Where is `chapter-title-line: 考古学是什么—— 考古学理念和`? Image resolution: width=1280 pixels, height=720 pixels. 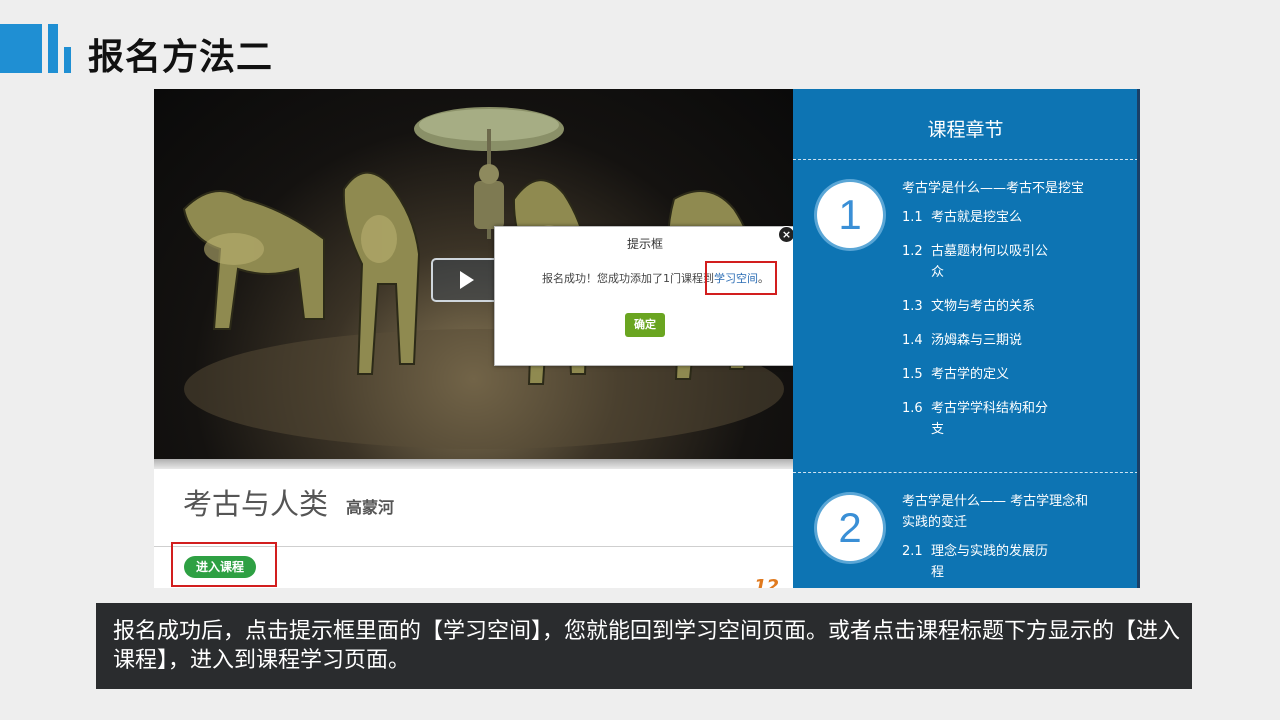 chapter-title-line: 考古学是什么—— 考古学理念和 is located at coordinates (995, 501).